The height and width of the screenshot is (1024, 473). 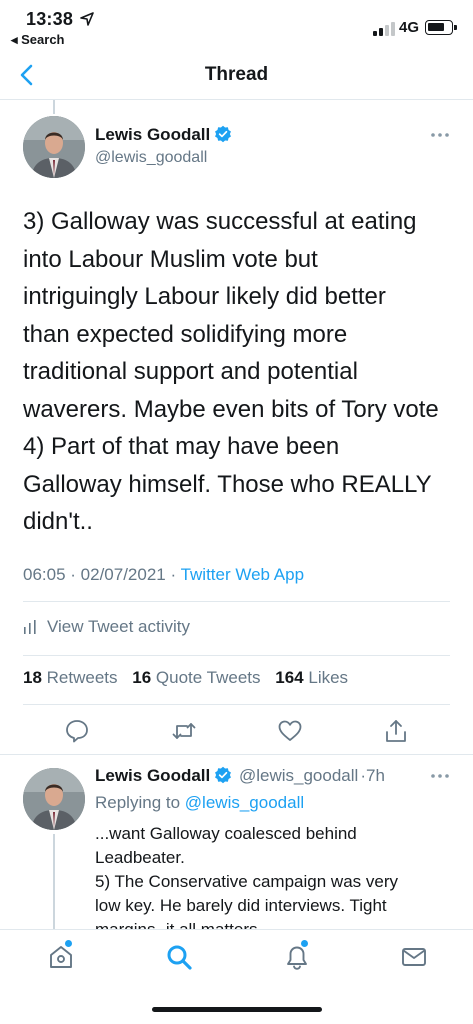 I want to click on reply-author-row: Lewis Goodall @lewis_goodall ·7h, so click(x=240, y=776).